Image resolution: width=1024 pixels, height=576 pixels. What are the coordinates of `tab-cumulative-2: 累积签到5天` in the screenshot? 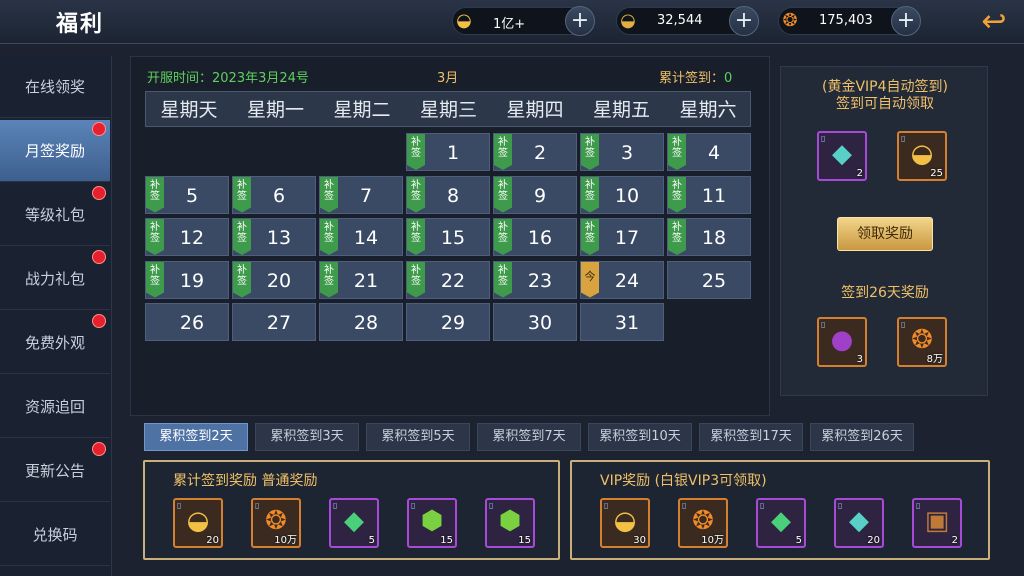 It's located at (418, 437).